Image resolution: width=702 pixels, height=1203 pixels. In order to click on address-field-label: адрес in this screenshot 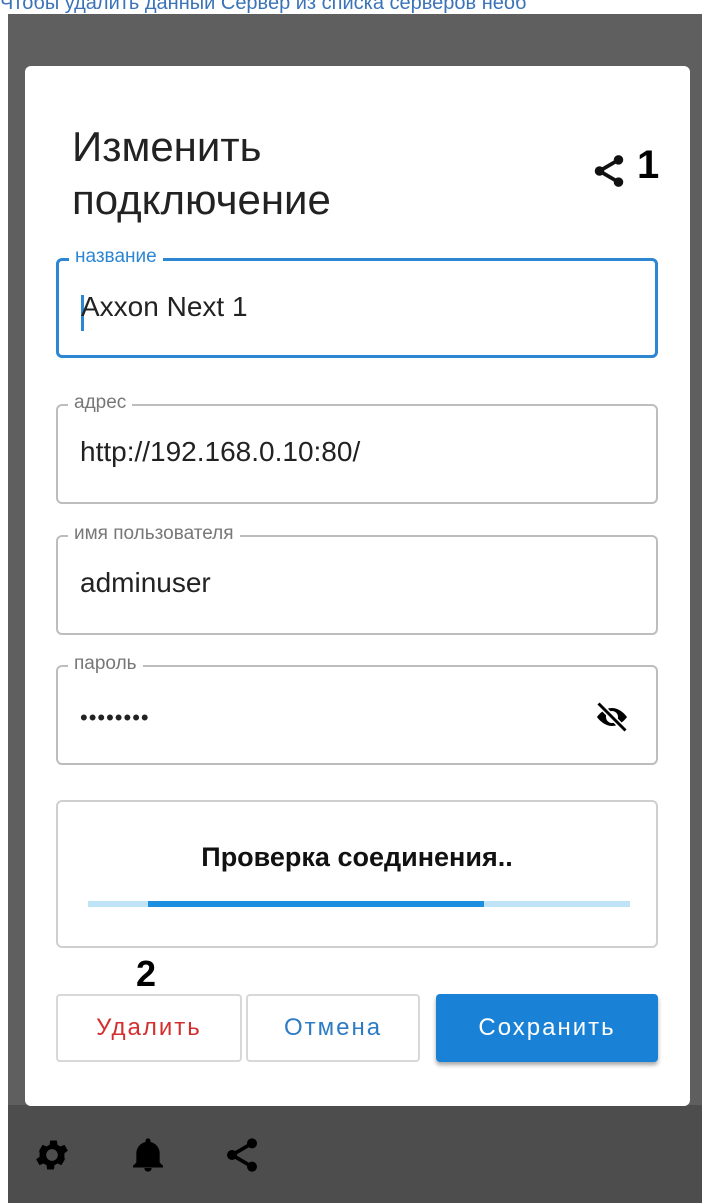, I will do `click(100, 403)`.